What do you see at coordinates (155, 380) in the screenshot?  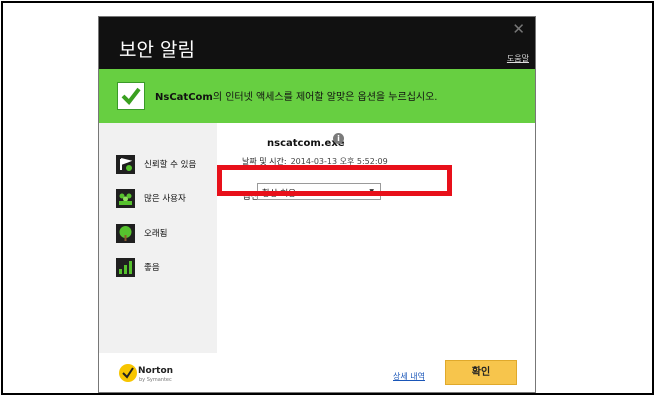 I see `norton-sub: by Symantec` at bounding box center [155, 380].